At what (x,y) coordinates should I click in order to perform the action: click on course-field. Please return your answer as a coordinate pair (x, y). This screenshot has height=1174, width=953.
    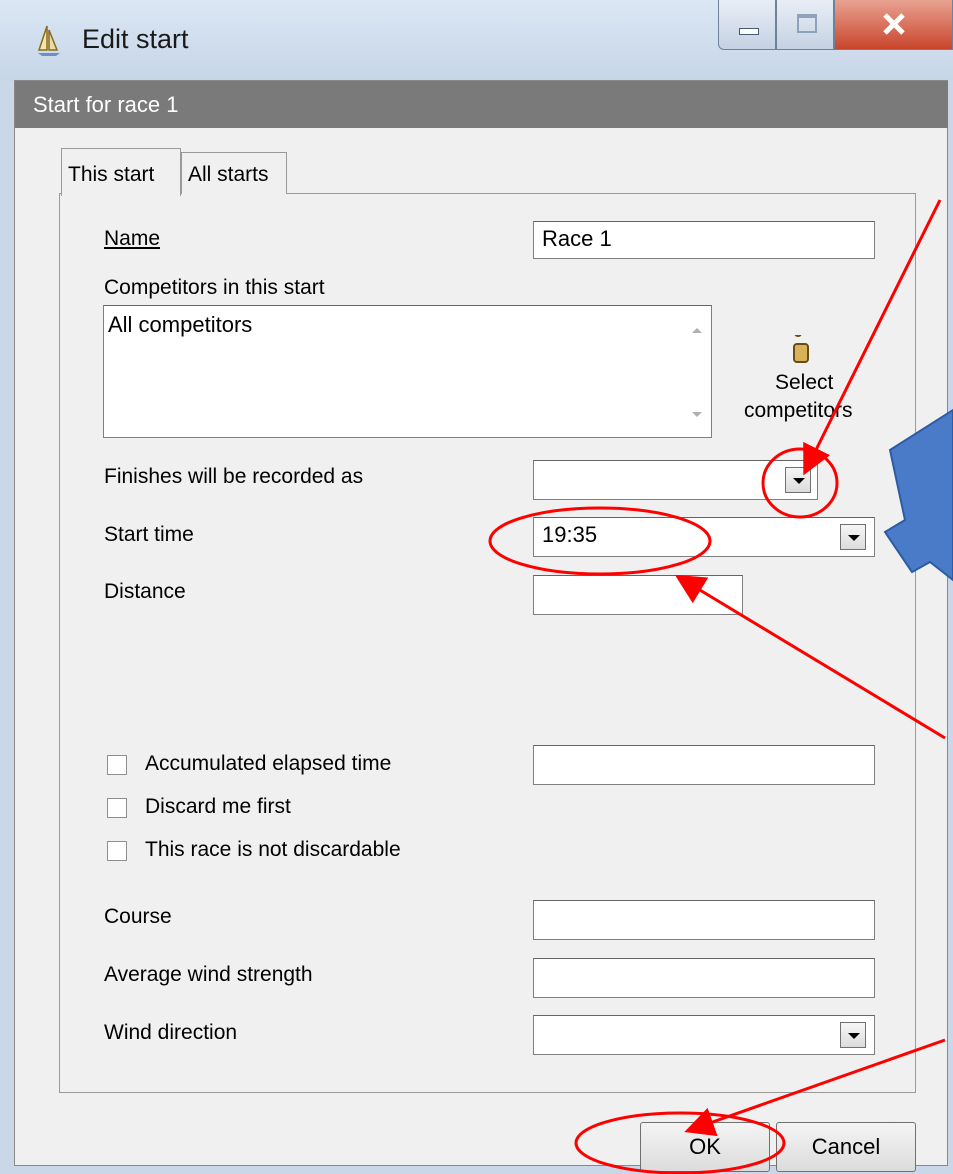
    Looking at the image, I should click on (704, 920).